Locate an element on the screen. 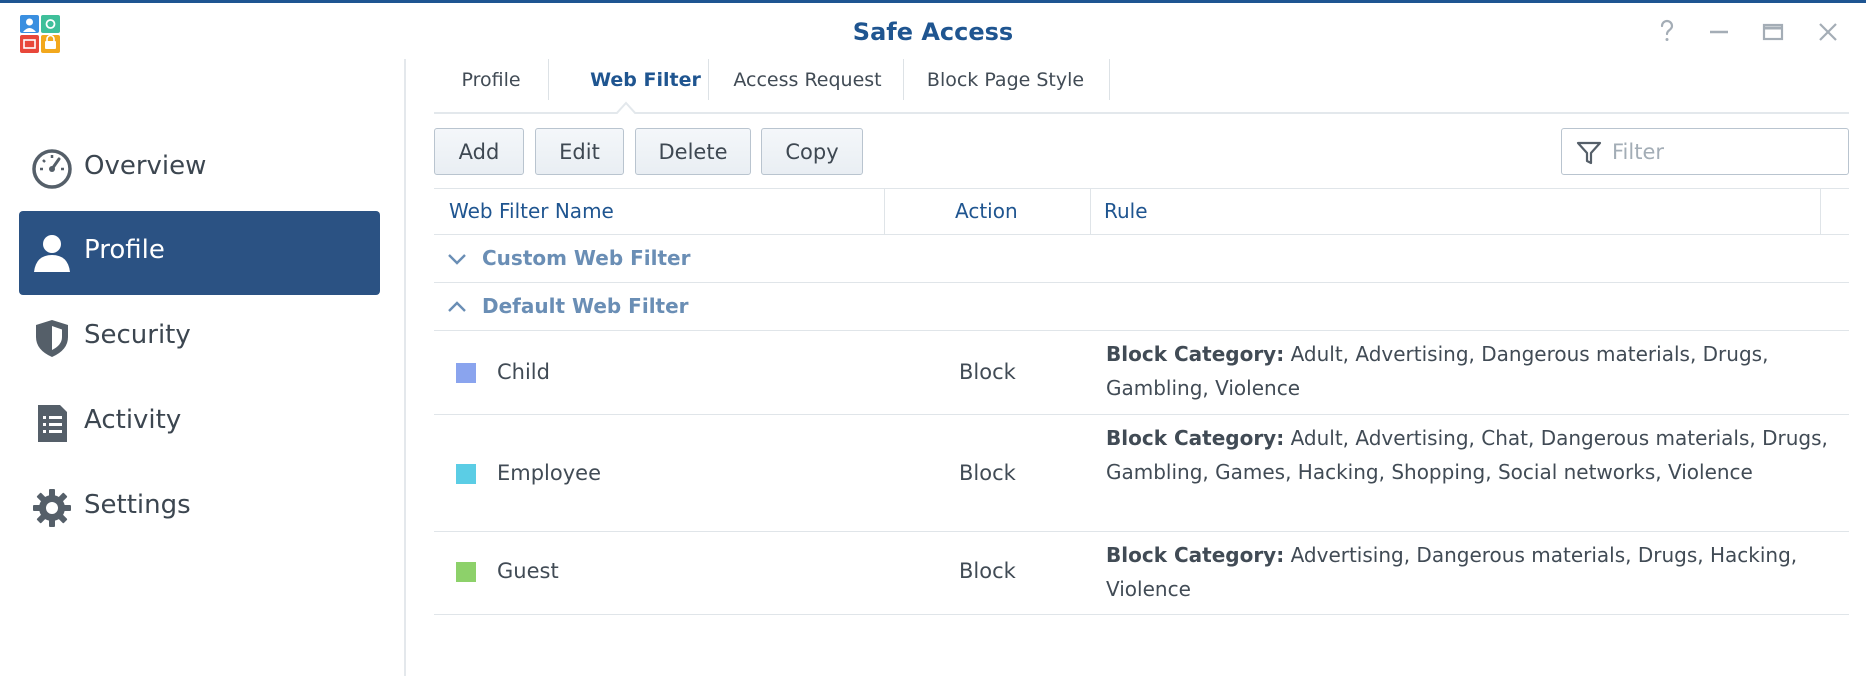 Image resolution: width=1866 pixels, height=676 pixels. chevron-up-icon is located at coordinates (457, 306).